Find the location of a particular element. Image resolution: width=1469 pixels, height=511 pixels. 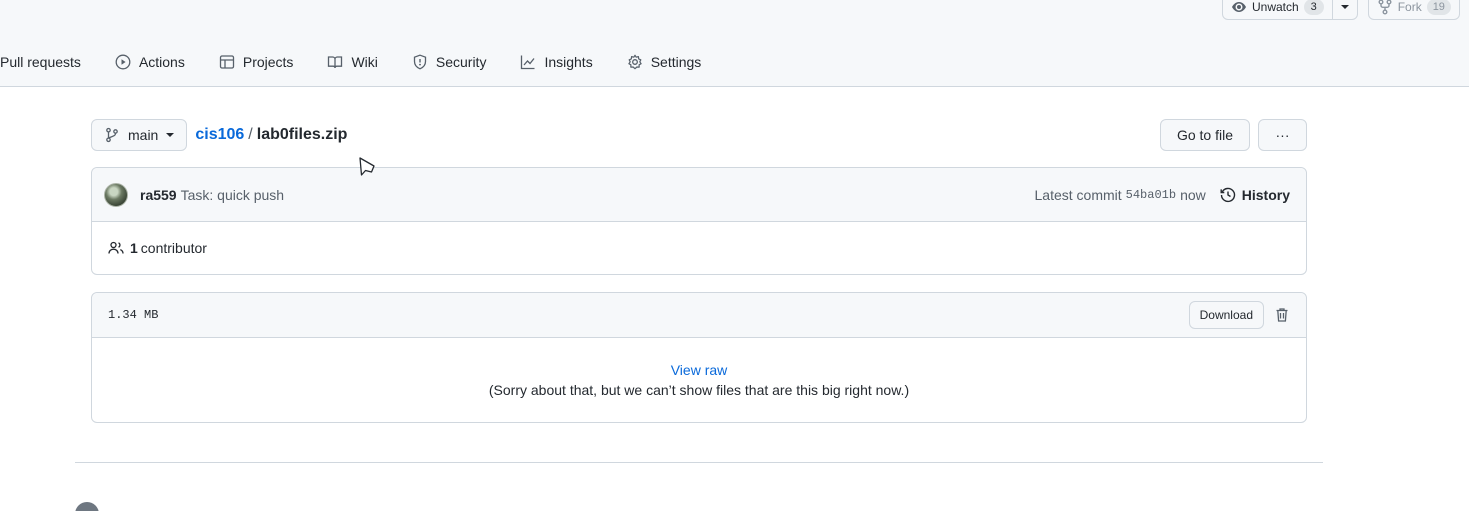

unwatch-button: Unwatch 3 is located at coordinates (1277, 9).